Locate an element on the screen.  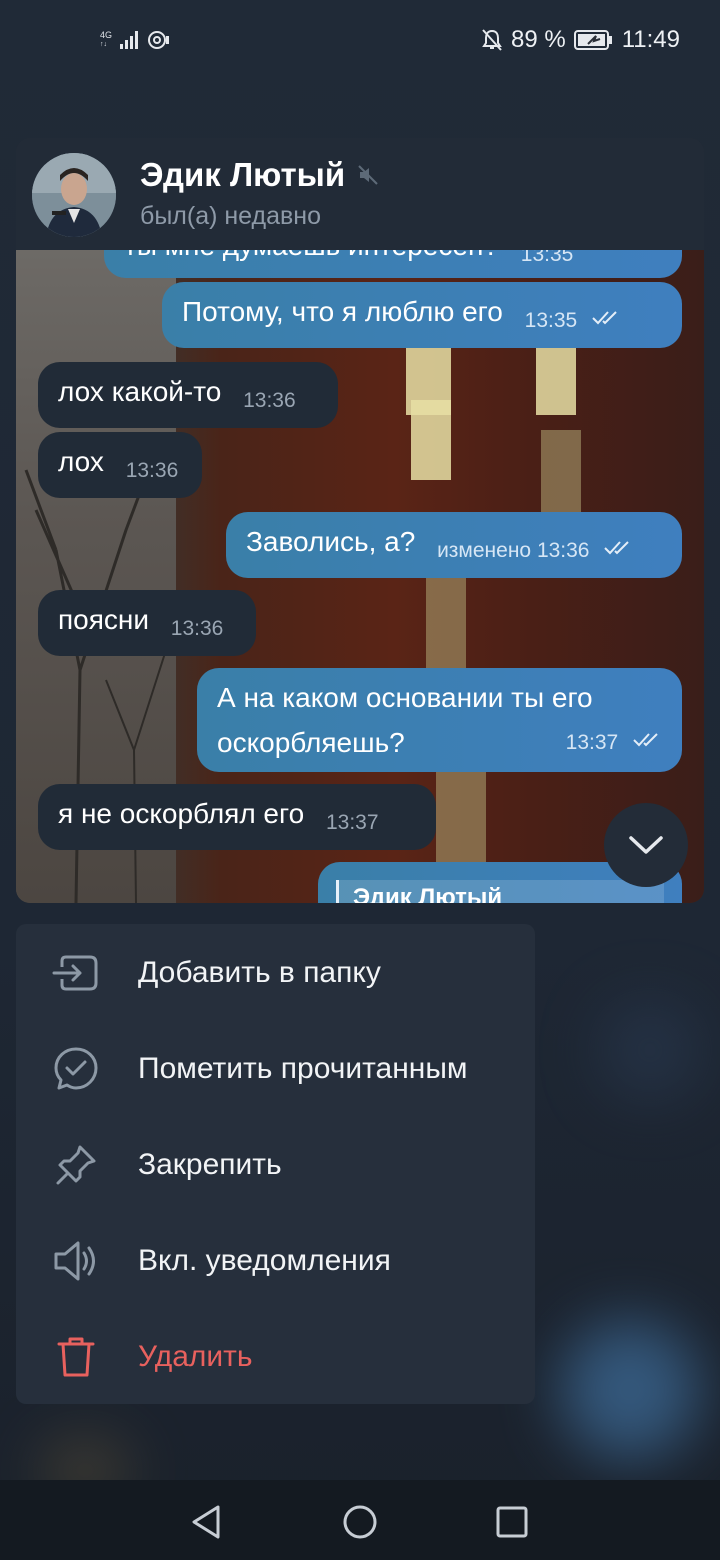
back-triangle-icon is located at coordinates (206, 1522).